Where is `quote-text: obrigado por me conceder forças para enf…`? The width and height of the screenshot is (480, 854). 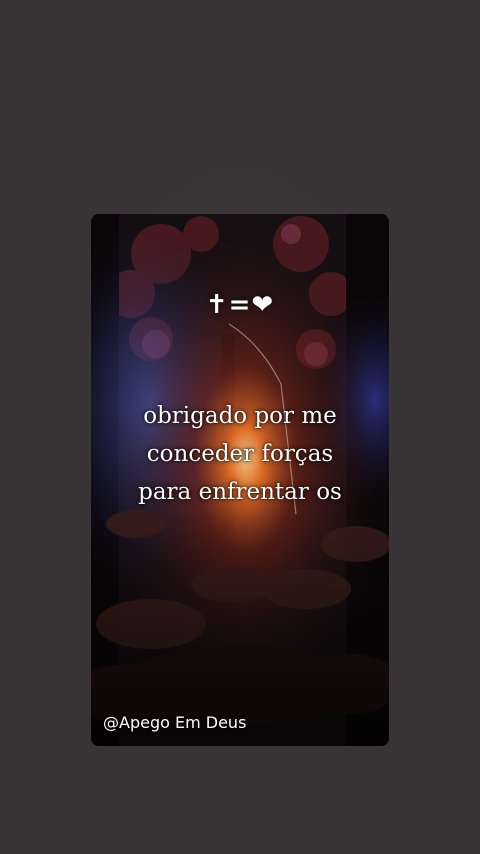 quote-text: obrigado por me conceder forças para enf… is located at coordinates (240, 454).